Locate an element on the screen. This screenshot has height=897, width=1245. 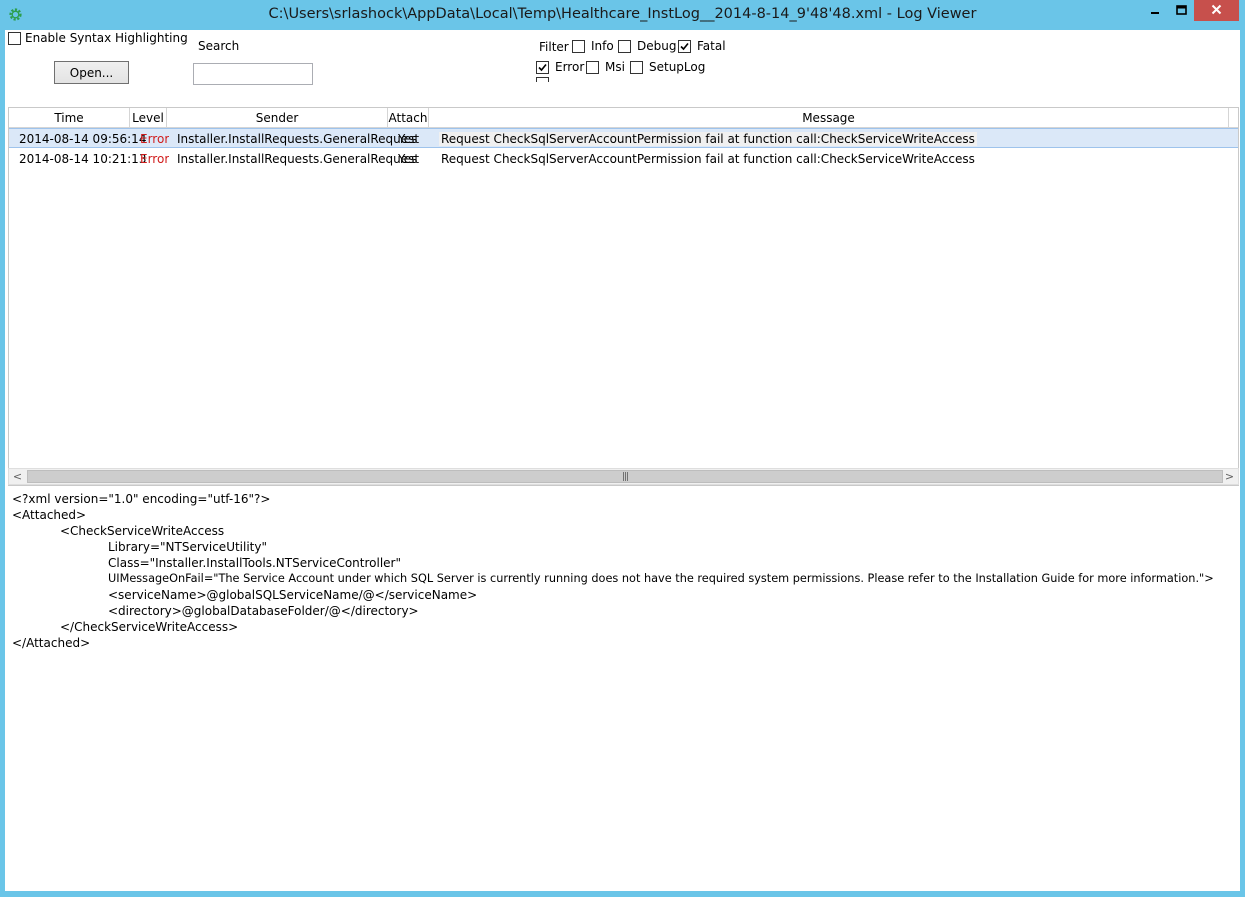
search-input is located at coordinates (253, 74).